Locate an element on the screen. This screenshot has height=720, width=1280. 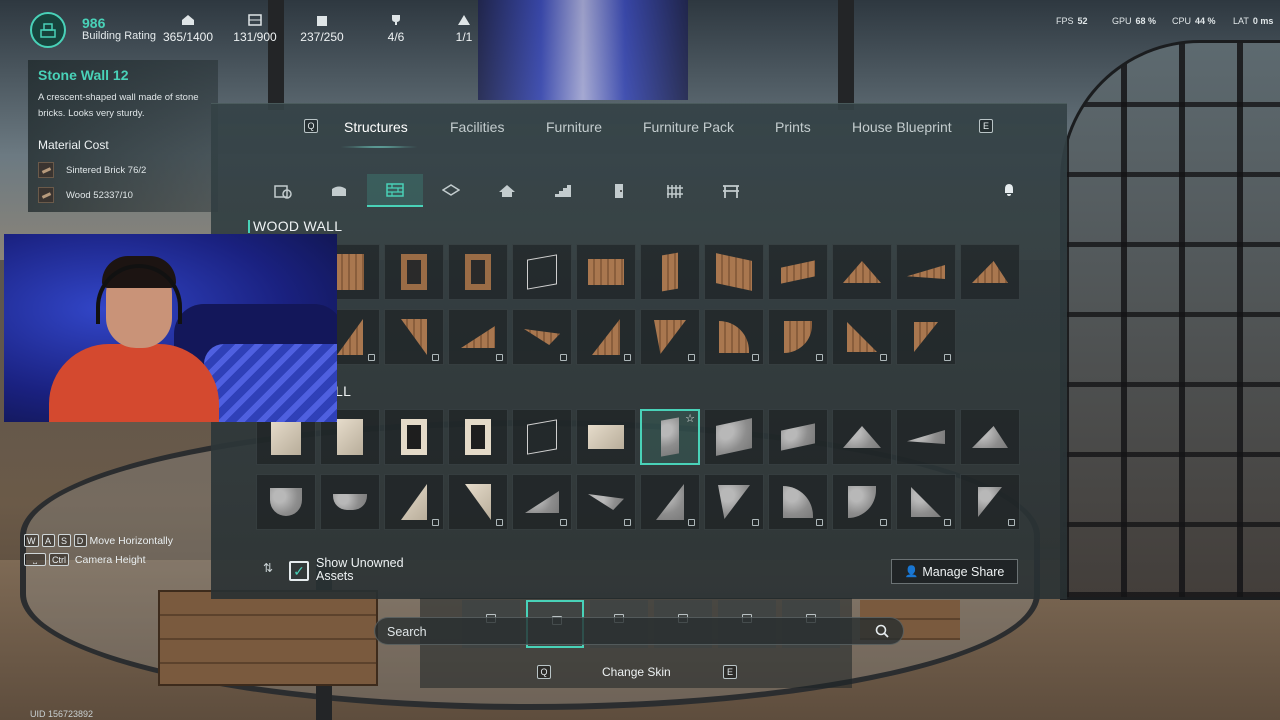
wooden-crate is located at coordinates (268, 638).